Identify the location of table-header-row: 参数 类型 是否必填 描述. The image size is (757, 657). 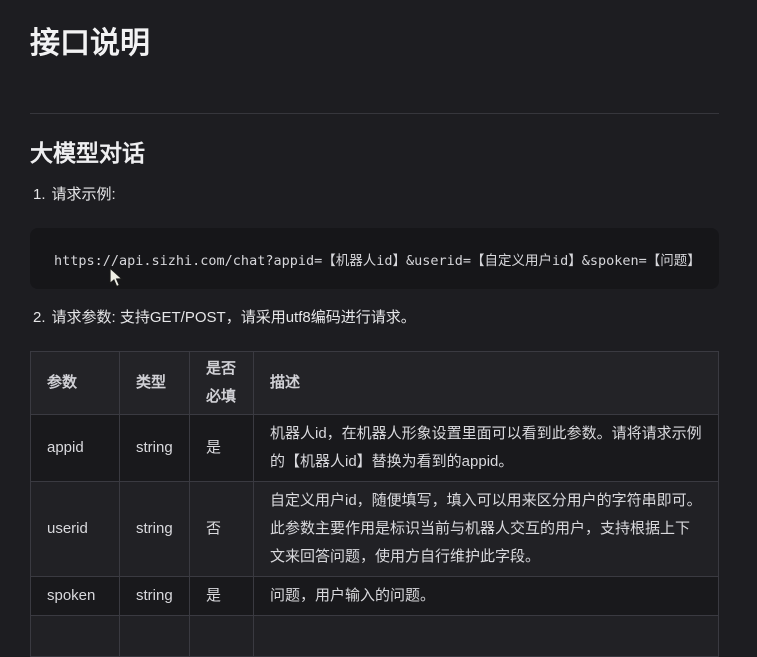
(374, 383).